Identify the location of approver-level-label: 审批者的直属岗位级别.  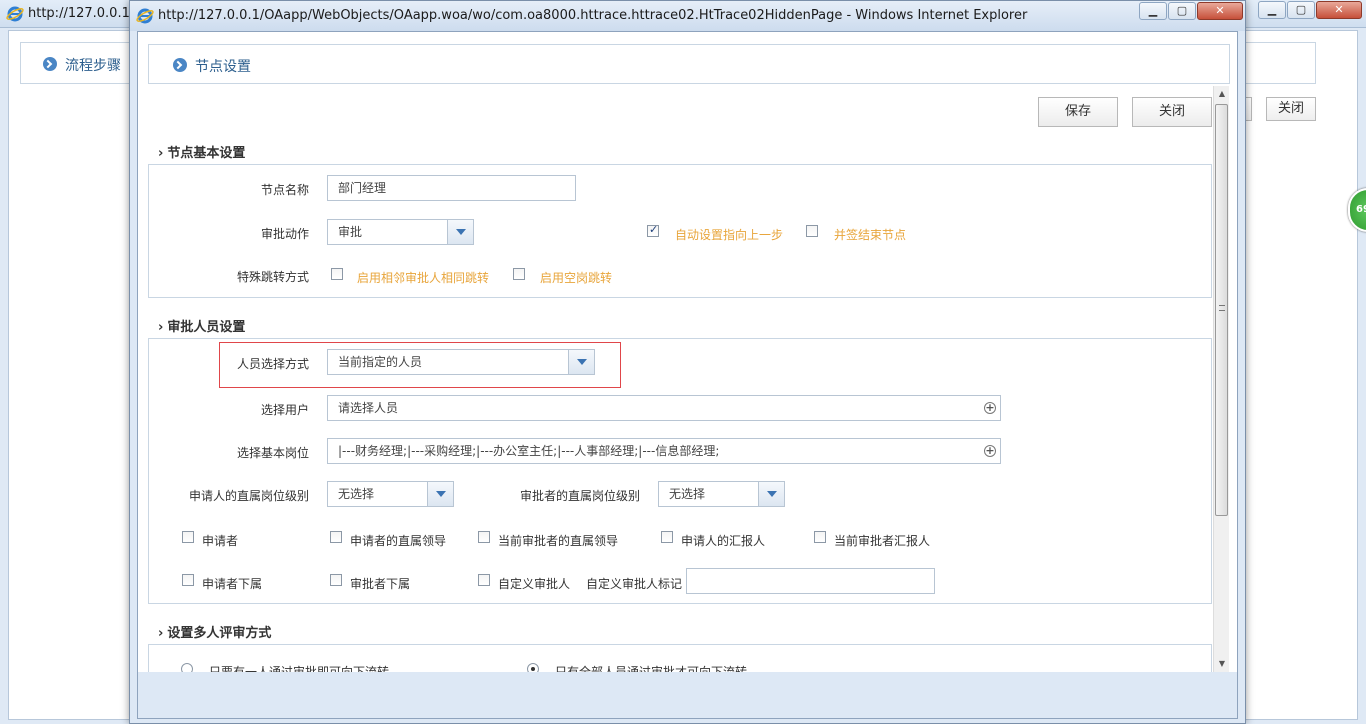
(580, 496).